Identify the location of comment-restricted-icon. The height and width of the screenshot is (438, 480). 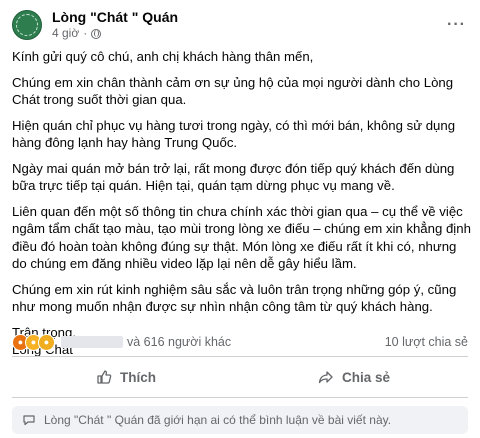
(29, 420).